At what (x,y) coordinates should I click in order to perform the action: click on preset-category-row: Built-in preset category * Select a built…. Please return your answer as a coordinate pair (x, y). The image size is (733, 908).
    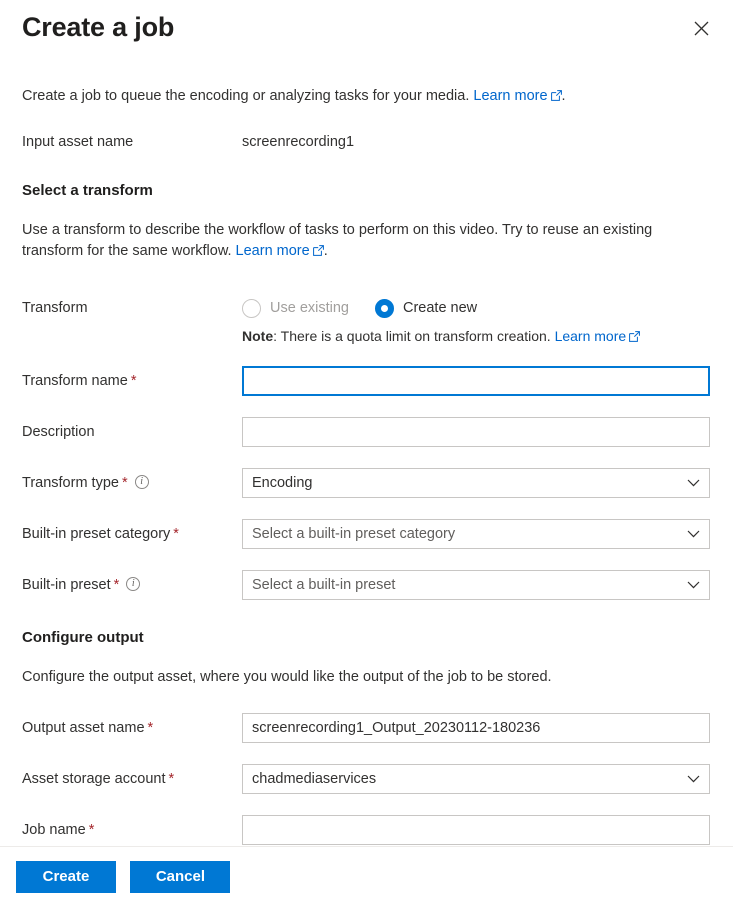
    Looking at the image, I should click on (366, 534).